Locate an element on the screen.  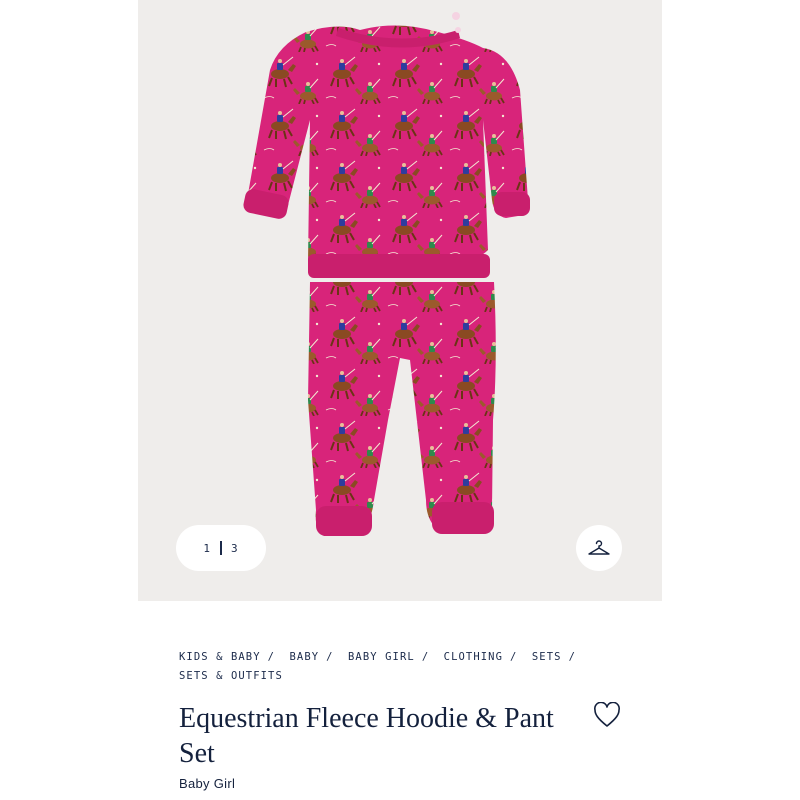
hanger-icon is located at coordinates (599, 547).